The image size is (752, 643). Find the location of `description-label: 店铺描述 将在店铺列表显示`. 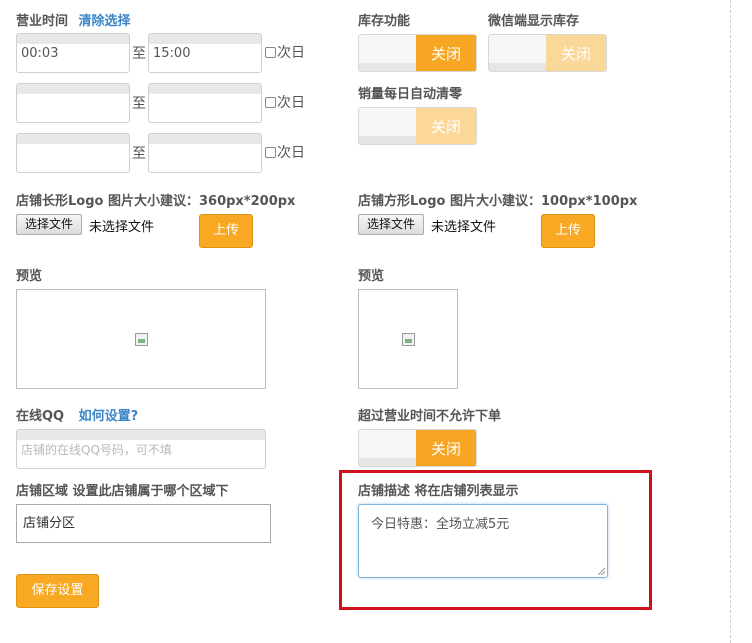

description-label: 店铺描述 将在店铺列表显示 is located at coordinates (438, 491).